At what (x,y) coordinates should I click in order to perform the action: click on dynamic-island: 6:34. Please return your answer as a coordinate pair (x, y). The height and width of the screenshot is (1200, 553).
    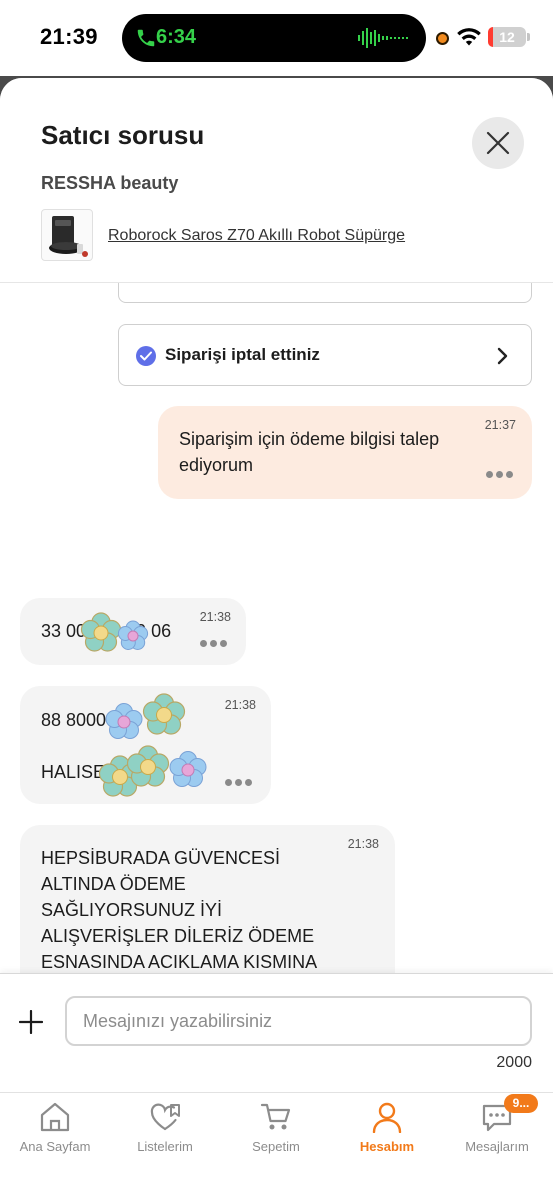
    Looking at the image, I should click on (274, 38).